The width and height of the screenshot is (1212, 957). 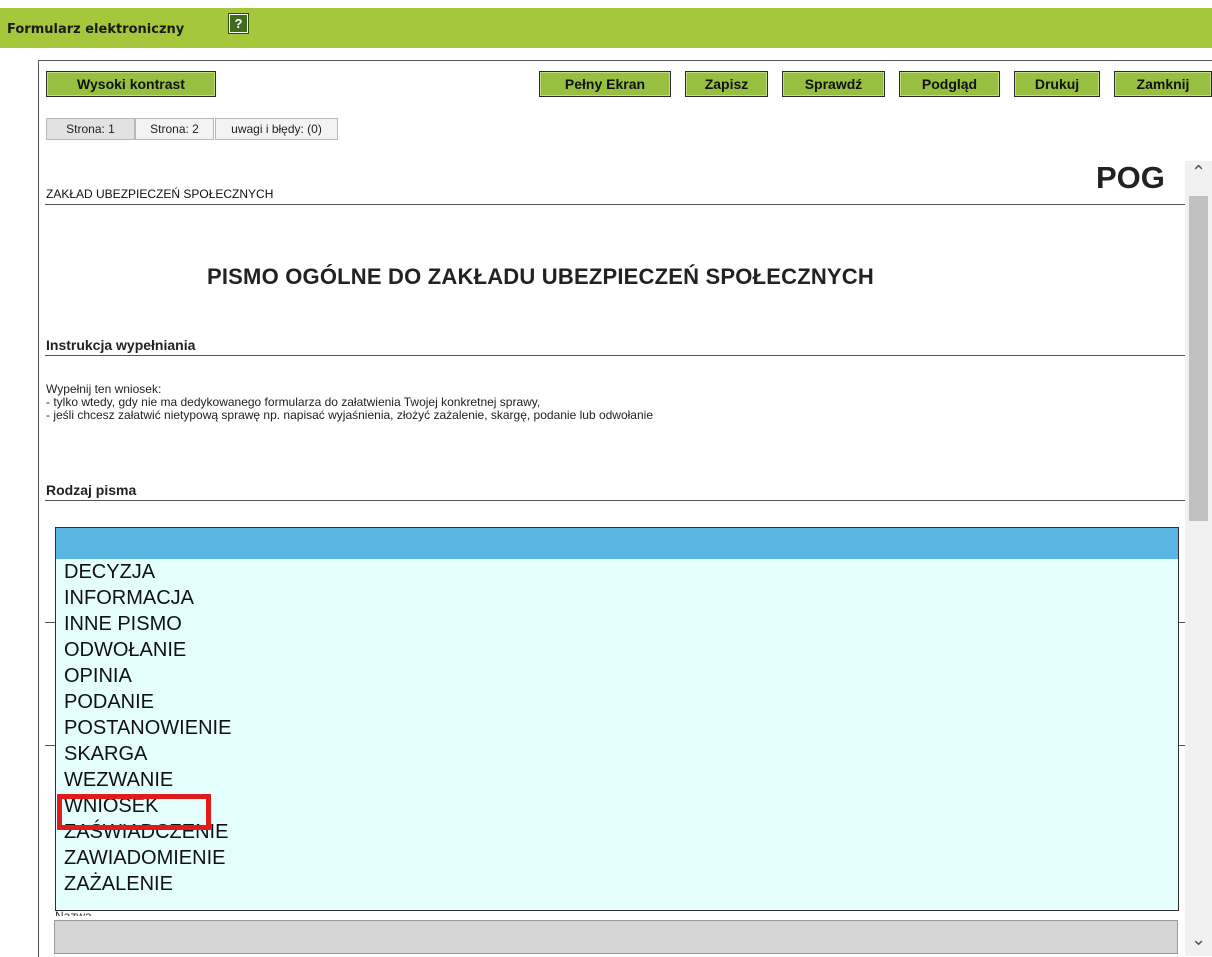 I want to click on save-button: Zapisz, so click(x=726, y=84).